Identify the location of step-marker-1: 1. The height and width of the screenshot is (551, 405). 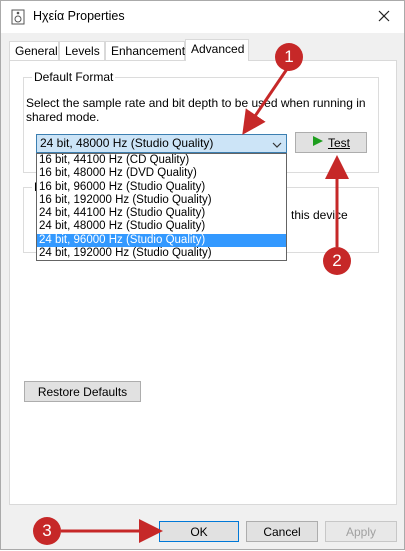
(289, 57).